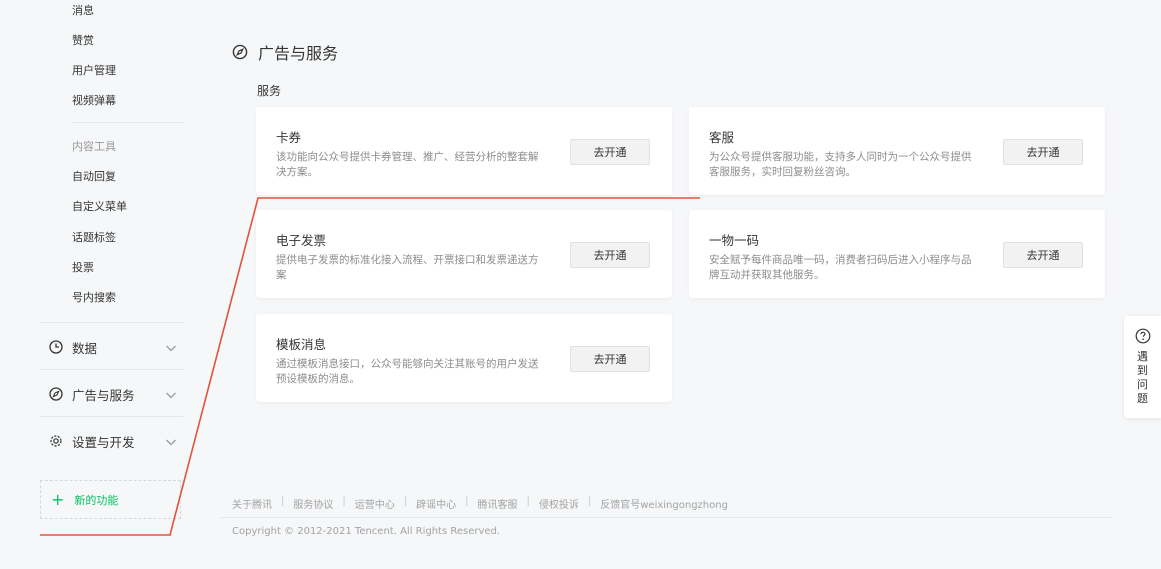 The width and height of the screenshot is (1161, 569). Describe the element at coordinates (103, 442) in the screenshot. I see `sidebar-group-label: 设置与开发` at that location.